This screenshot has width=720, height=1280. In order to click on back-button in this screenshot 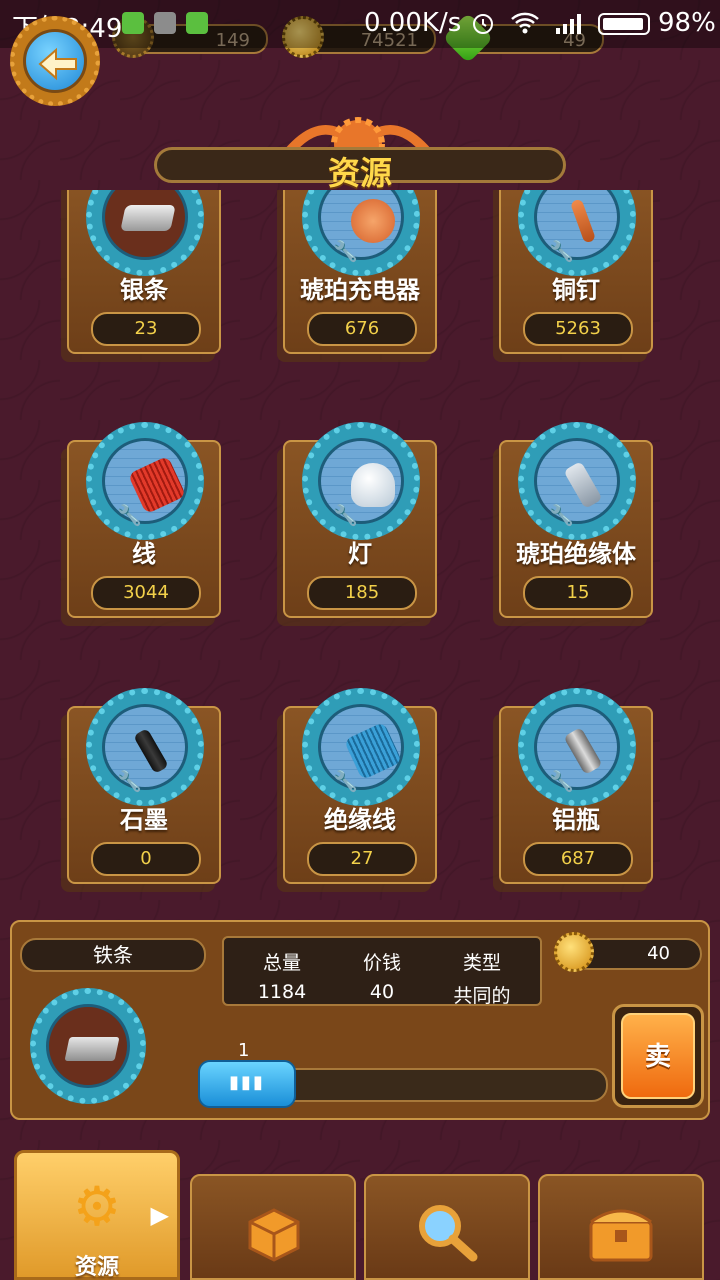, I will do `click(55, 61)`.